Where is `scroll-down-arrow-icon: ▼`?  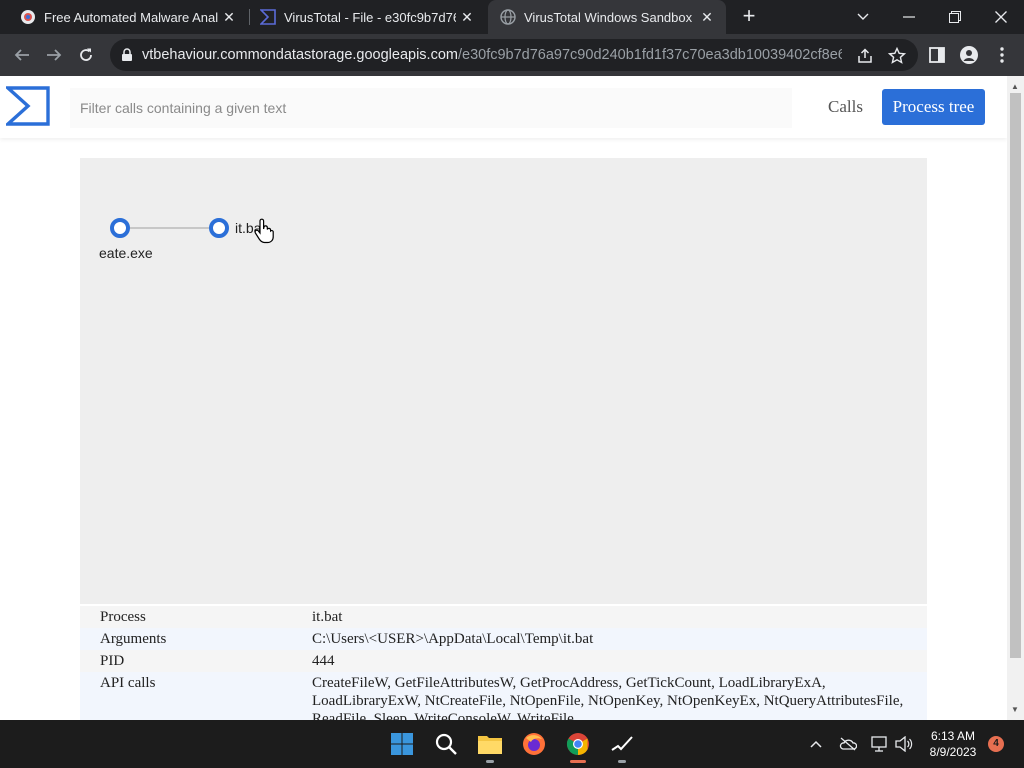
scroll-down-arrow-icon: ▼ is located at coordinates (1015, 709).